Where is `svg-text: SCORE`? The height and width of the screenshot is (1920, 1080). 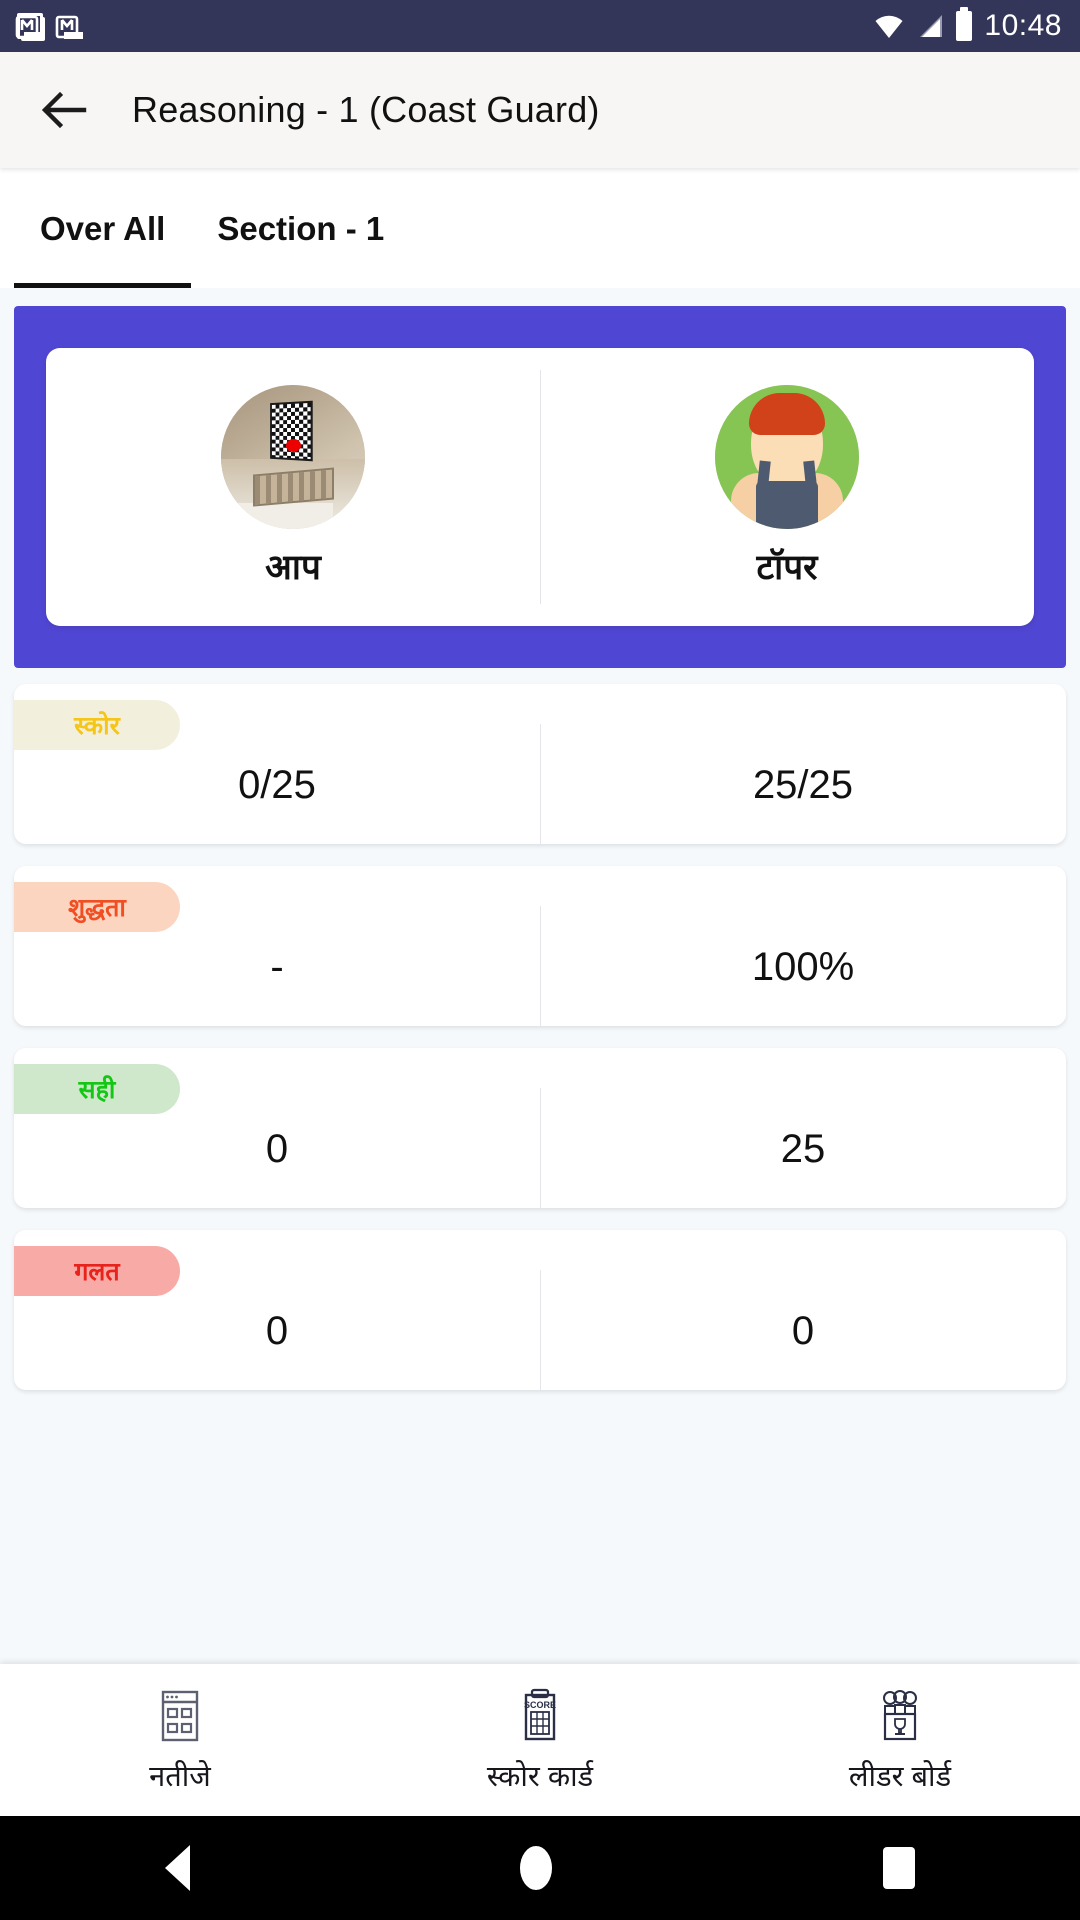
svg-text: SCORE is located at coordinates (540, 1705).